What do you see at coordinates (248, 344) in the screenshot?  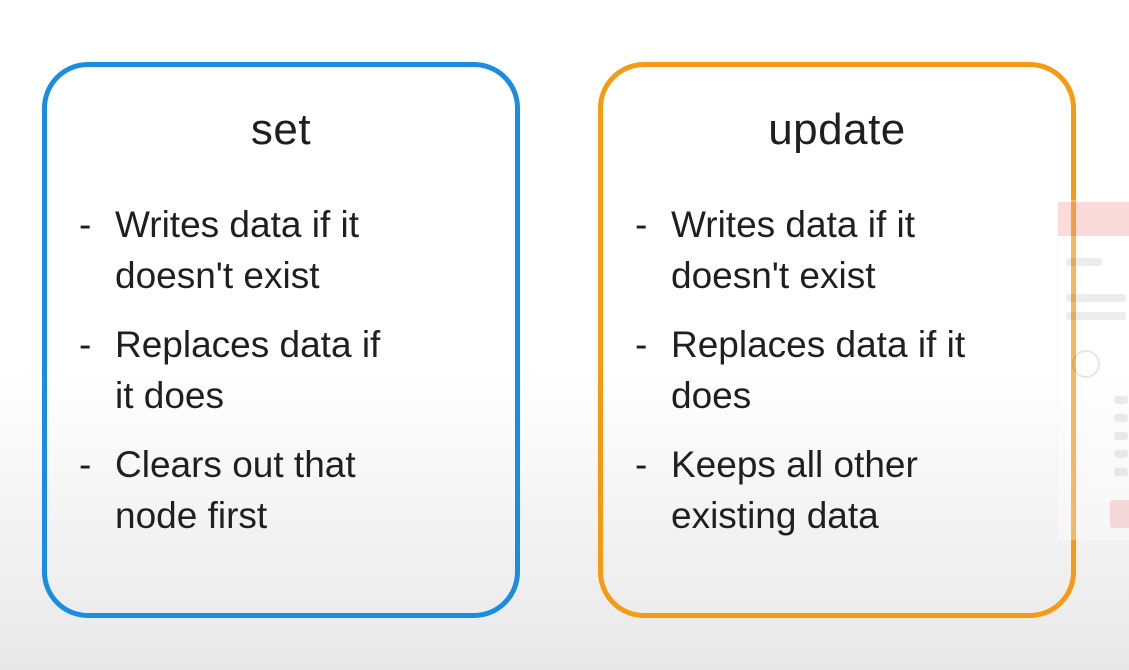 I see `item-text-line: Replaces data if` at bounding box center [248, 344].